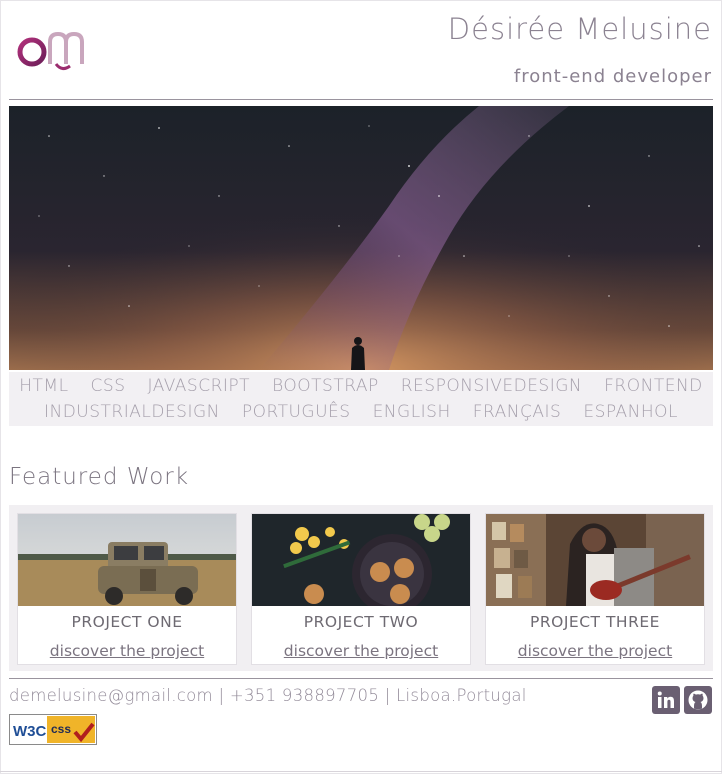 The image size is (722, 774). I want to click on tag-frontend: FRONTEND, so click(653, 386).